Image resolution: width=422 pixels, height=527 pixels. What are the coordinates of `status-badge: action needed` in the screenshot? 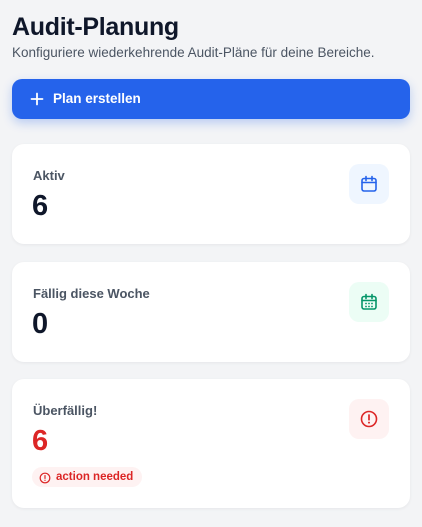 It's located at (87, 477).